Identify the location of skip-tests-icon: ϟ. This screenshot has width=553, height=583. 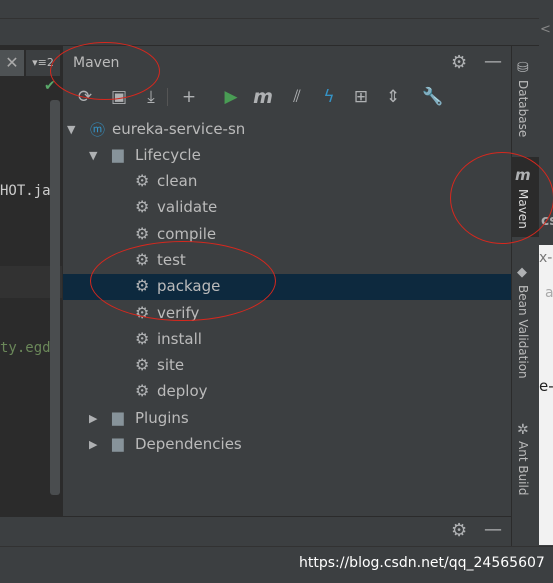
(329, 97).